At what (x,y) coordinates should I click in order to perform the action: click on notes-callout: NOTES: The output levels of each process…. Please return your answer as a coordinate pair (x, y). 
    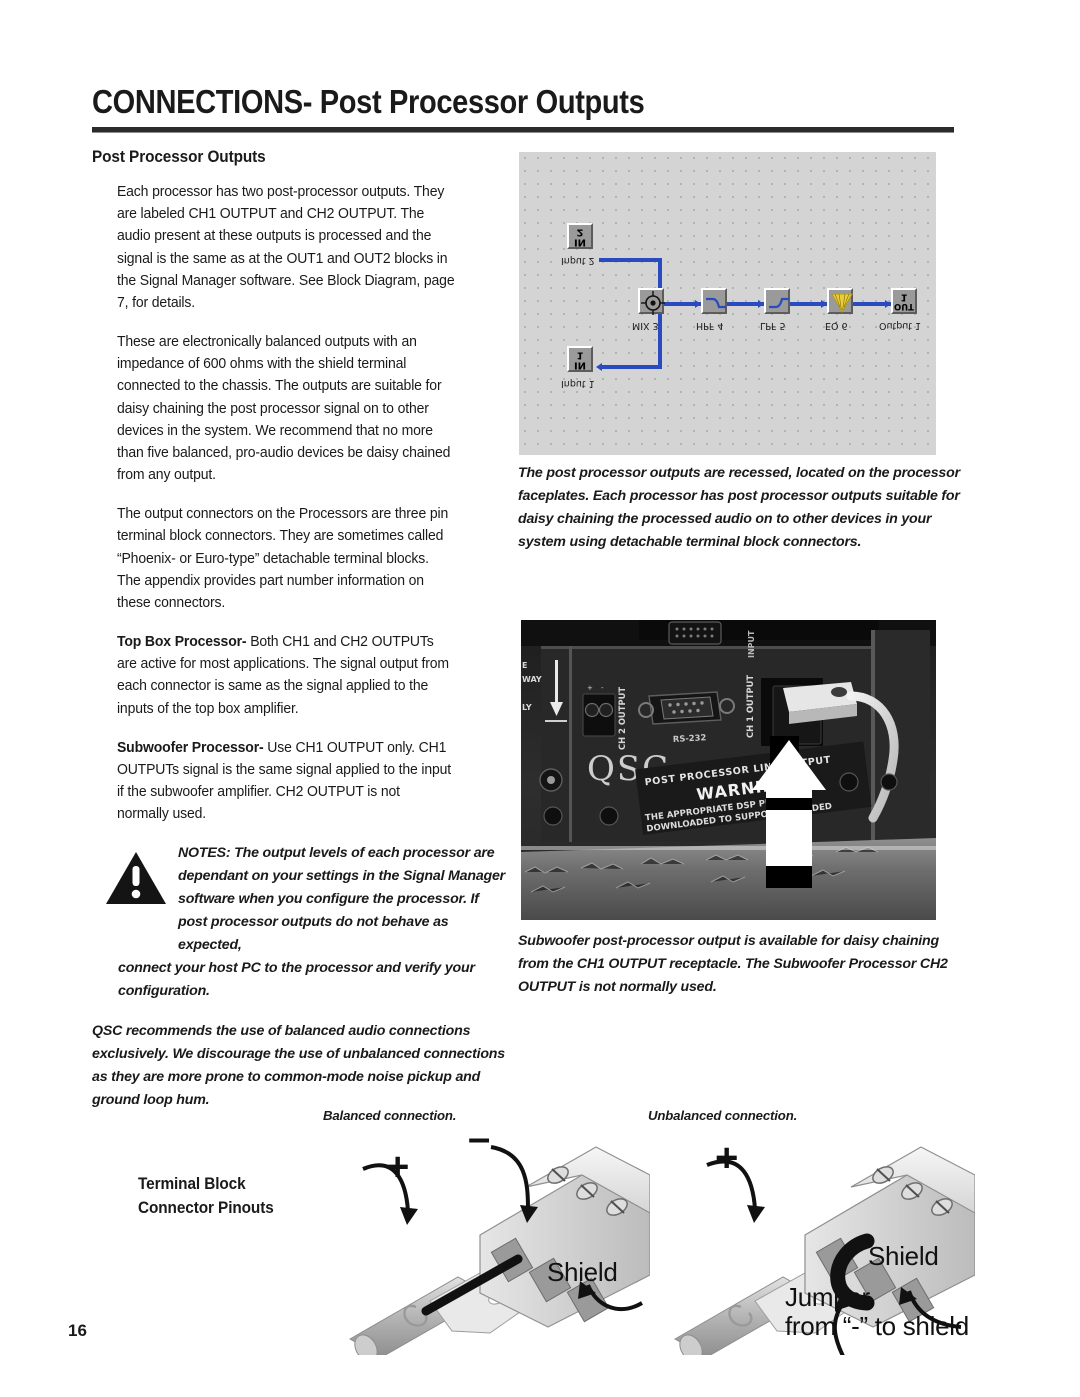
    Looking at the image, I should click on (320, 922).